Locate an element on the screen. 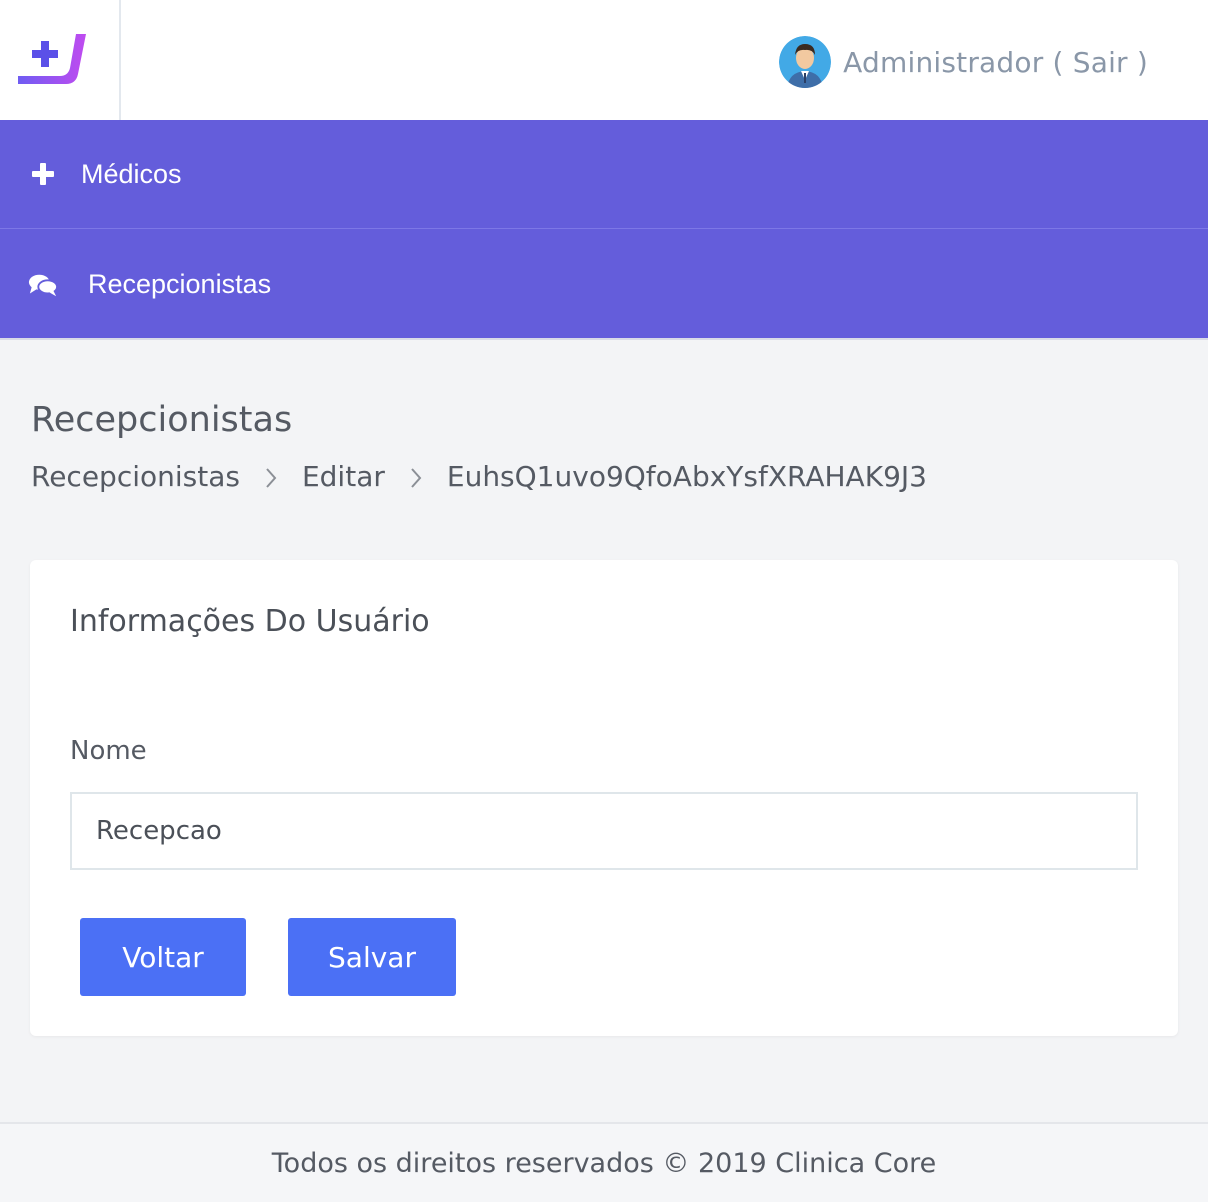  menu-item-label: Recepcionistas is located at coordinates (180, 284).